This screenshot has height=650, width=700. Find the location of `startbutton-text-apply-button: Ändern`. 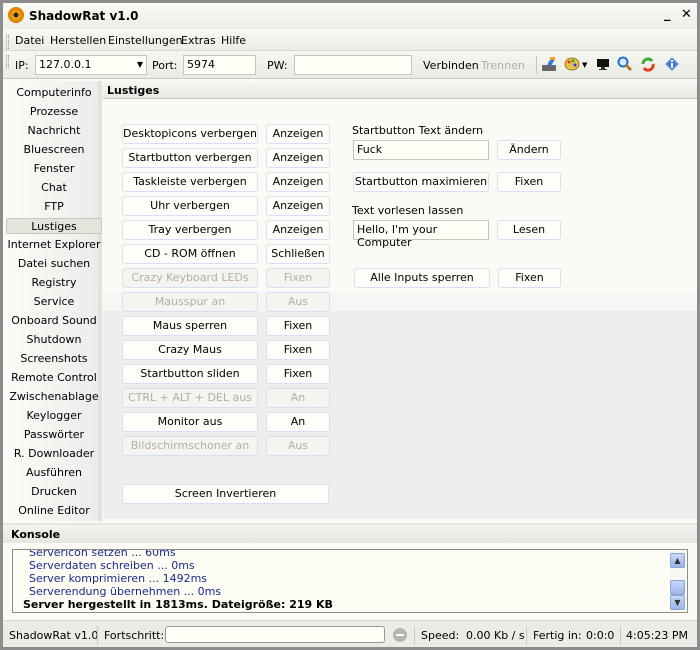

startbutton-text-apply-button: Ändern is located at coordinates (529, 150).